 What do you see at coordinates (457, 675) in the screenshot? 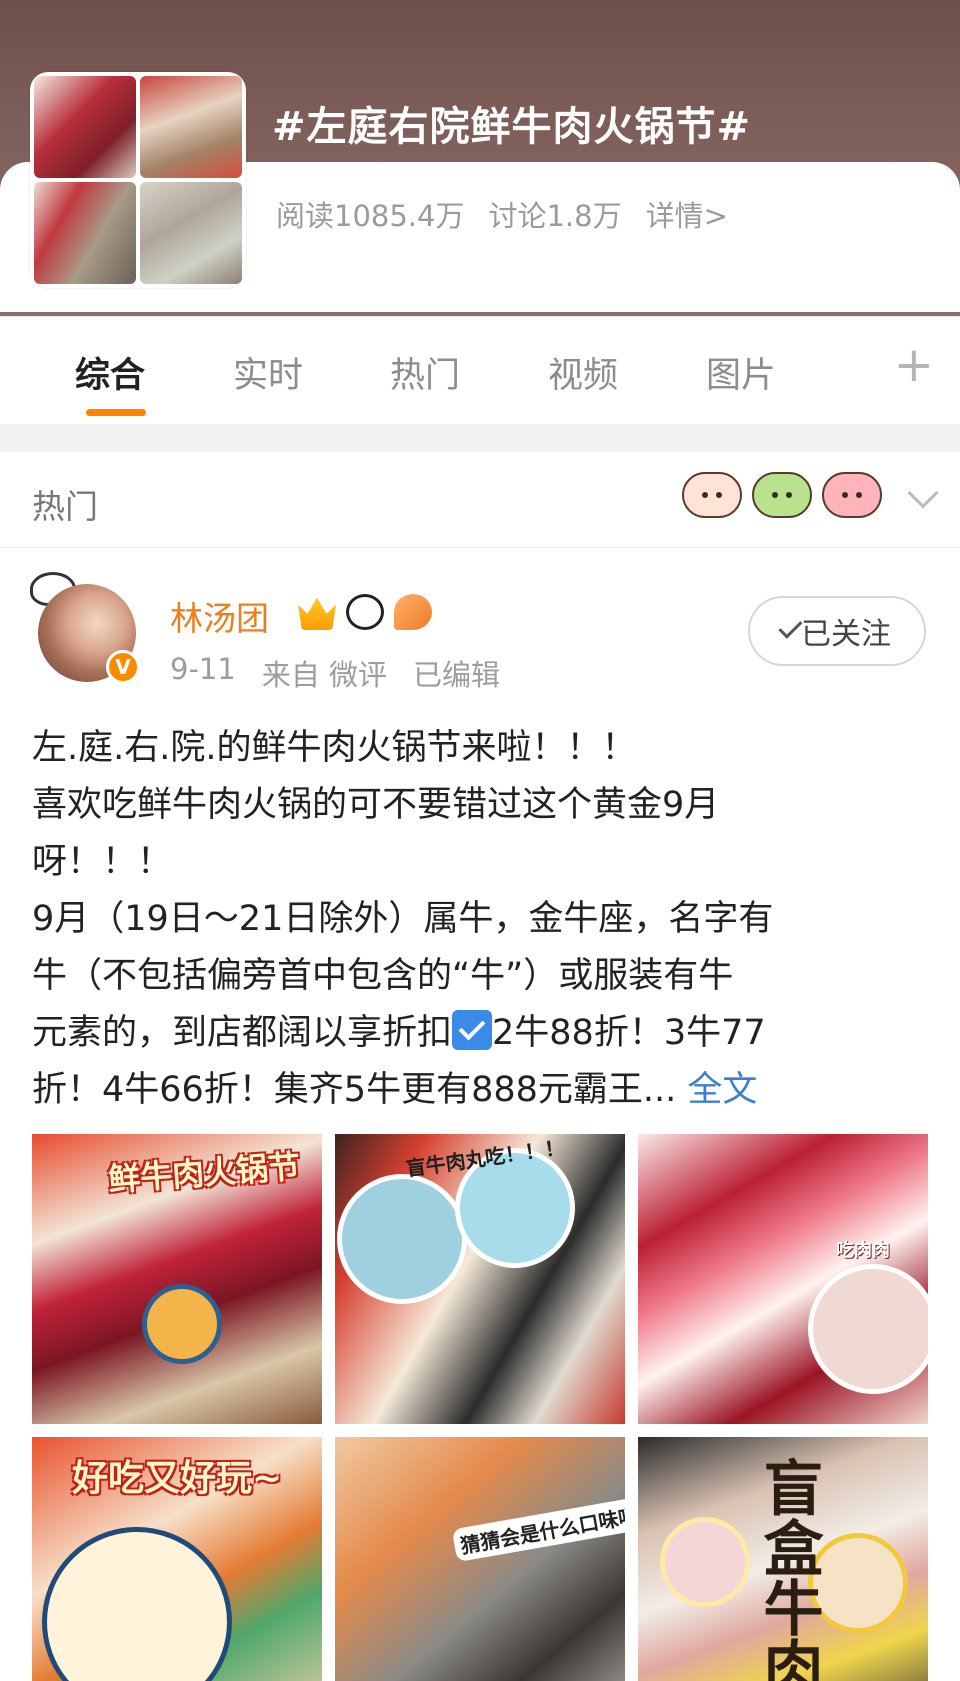
I see `post-edited: 已编辑` at bounding box center [457, 675].